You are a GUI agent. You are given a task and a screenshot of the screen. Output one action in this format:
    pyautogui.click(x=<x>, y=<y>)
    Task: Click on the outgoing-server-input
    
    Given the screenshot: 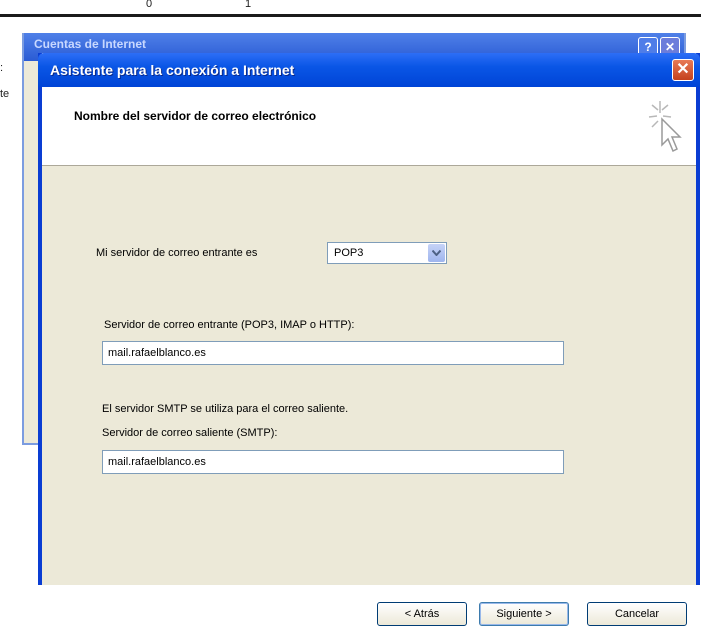 What is the action you would take?
    pyautogui.click(x=333, y=462)
    